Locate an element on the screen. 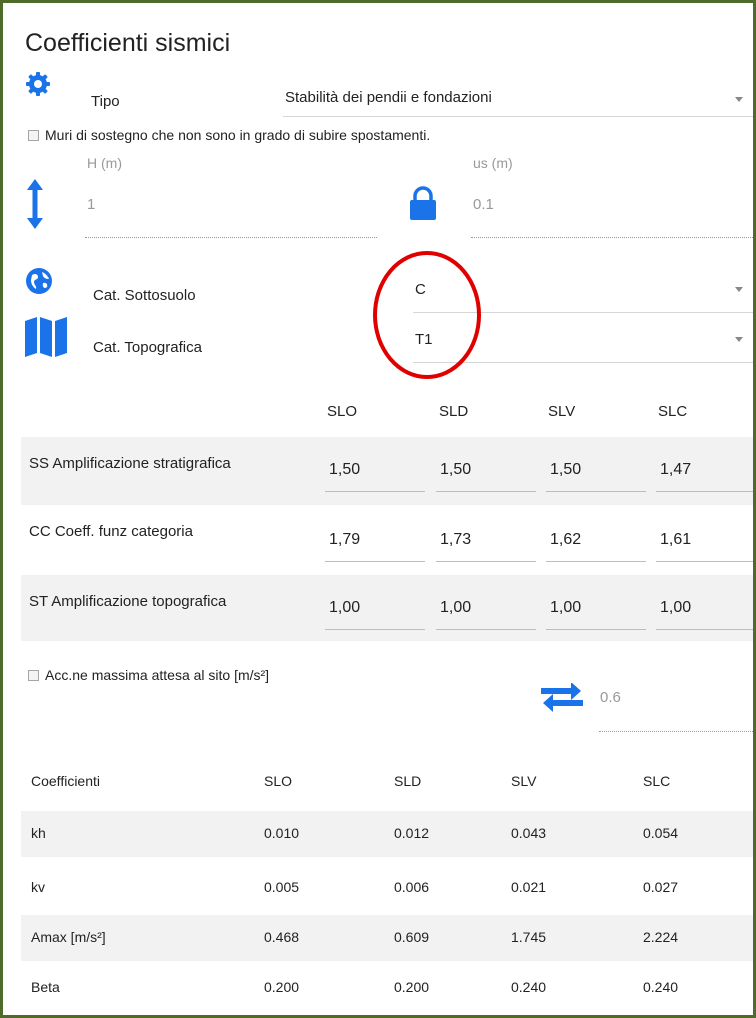  us-value: 0.1 is located at coordinates (483, 204).